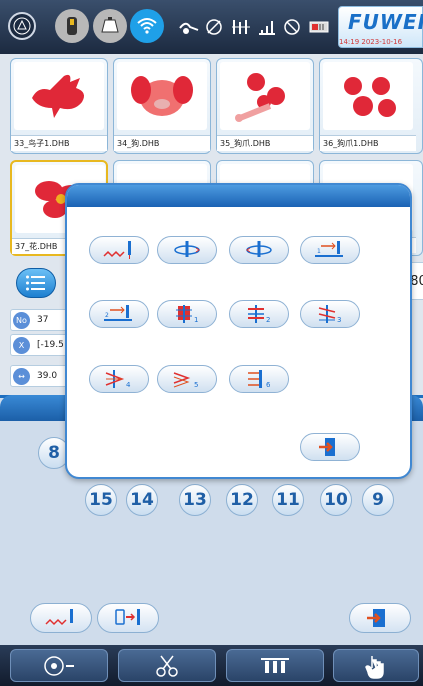 The image size is (423, 686). What do you see at coordinates (368, 143) in the screenshot?
I see `pattern-name: 36_狗爪1.DHB` at bounding box center [368, 143].